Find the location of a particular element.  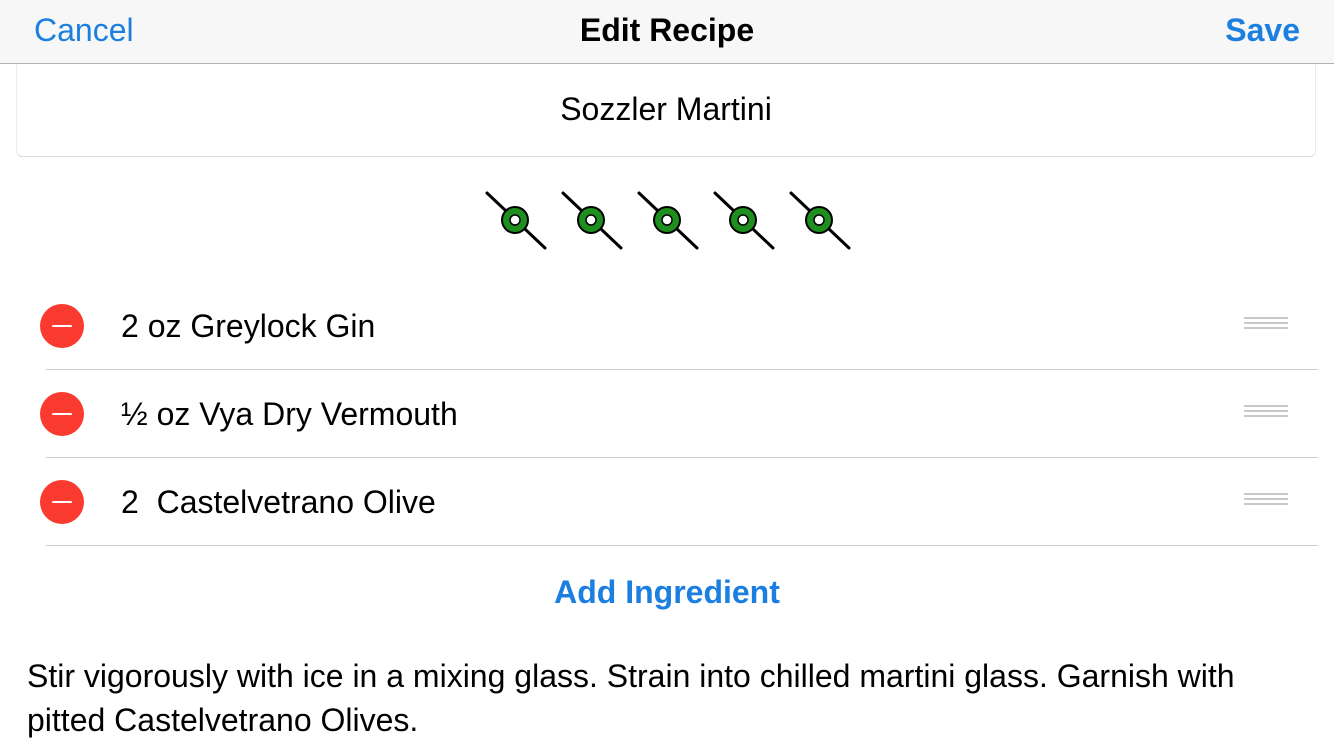

ingredient-row: ½ oz Vya Dry Vermouth is located at coordinates (667, 414).